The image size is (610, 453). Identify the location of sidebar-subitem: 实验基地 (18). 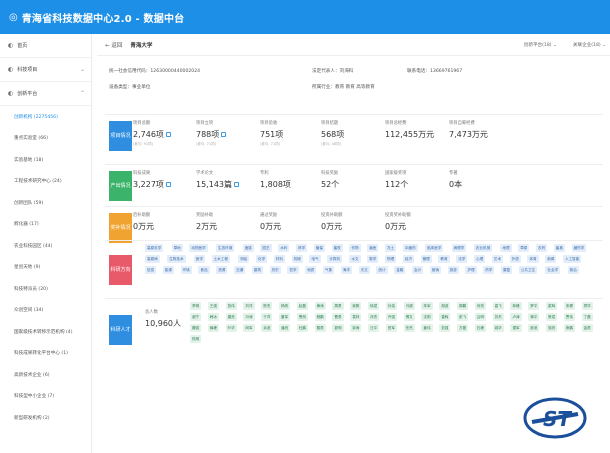
(45, 160).